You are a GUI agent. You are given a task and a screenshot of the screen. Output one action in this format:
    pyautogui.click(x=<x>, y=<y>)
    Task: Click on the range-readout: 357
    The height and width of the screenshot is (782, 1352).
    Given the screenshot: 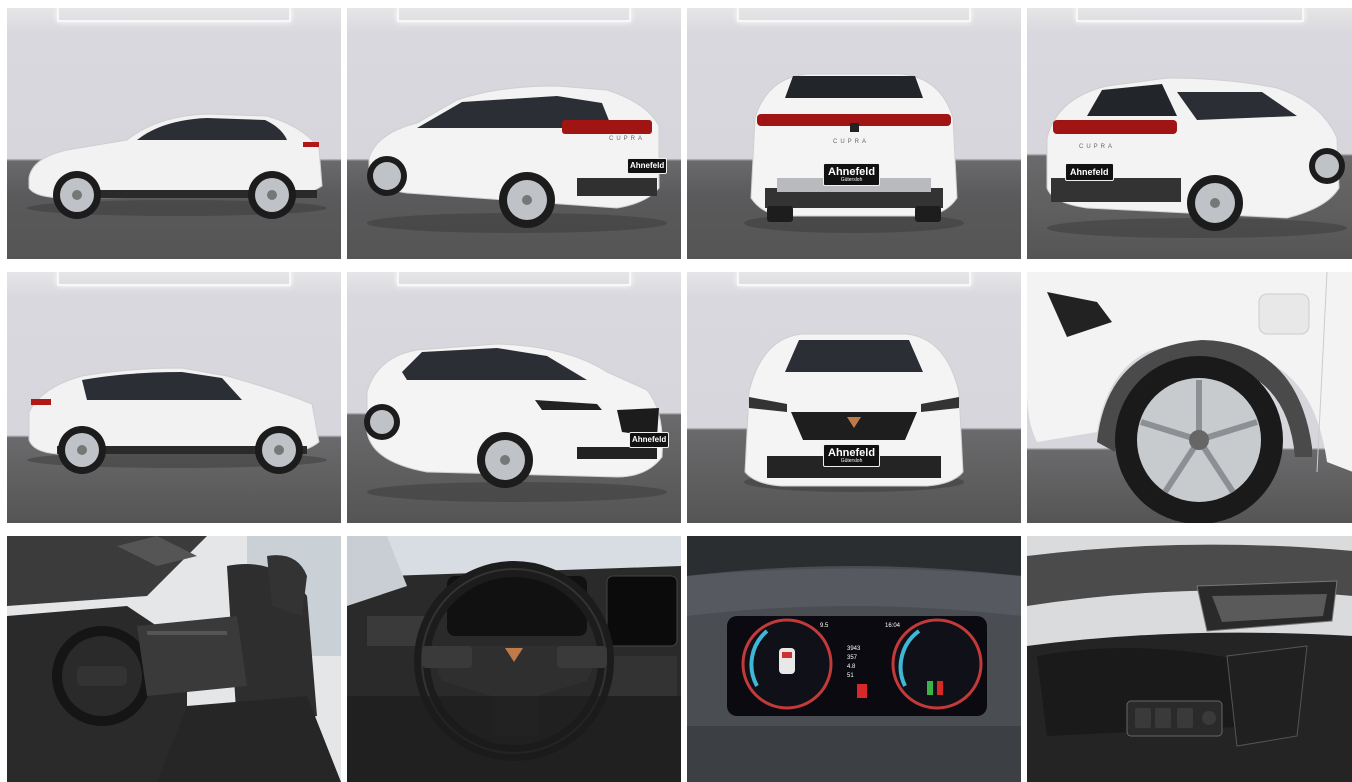 What is the action you would take?
    pyautogui.click(x=852, y=658)
    